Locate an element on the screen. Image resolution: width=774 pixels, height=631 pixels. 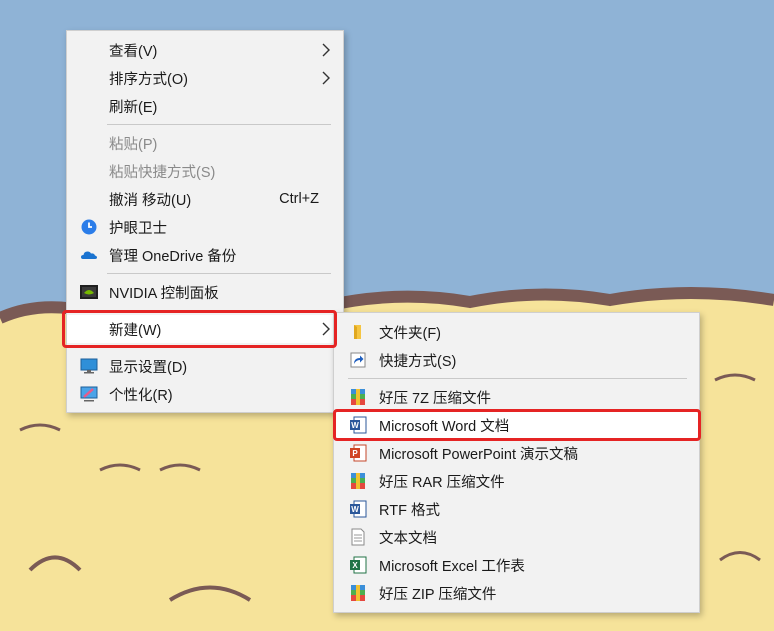
text-document-icon is located at coordinates (358, 537).